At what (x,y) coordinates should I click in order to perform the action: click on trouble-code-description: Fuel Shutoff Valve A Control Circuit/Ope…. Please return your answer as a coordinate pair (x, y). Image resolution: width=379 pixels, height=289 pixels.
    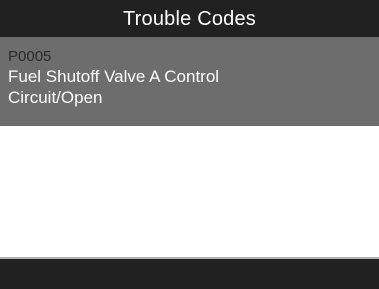
    Looking at the image, I should click on (114, 87).